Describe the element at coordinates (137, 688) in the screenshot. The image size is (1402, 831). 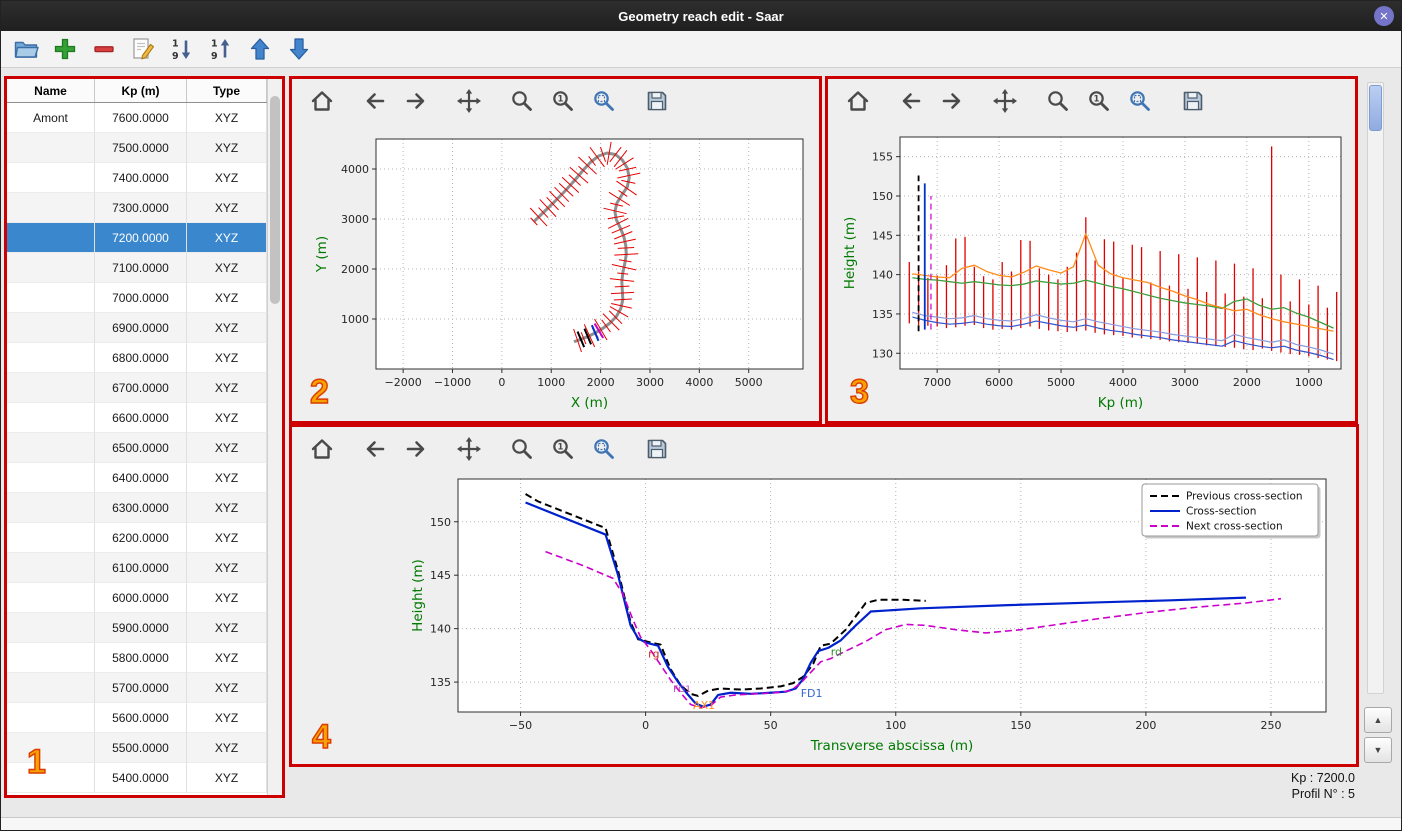
I see `profile-row: 5700.0000 XYZ` at that location.